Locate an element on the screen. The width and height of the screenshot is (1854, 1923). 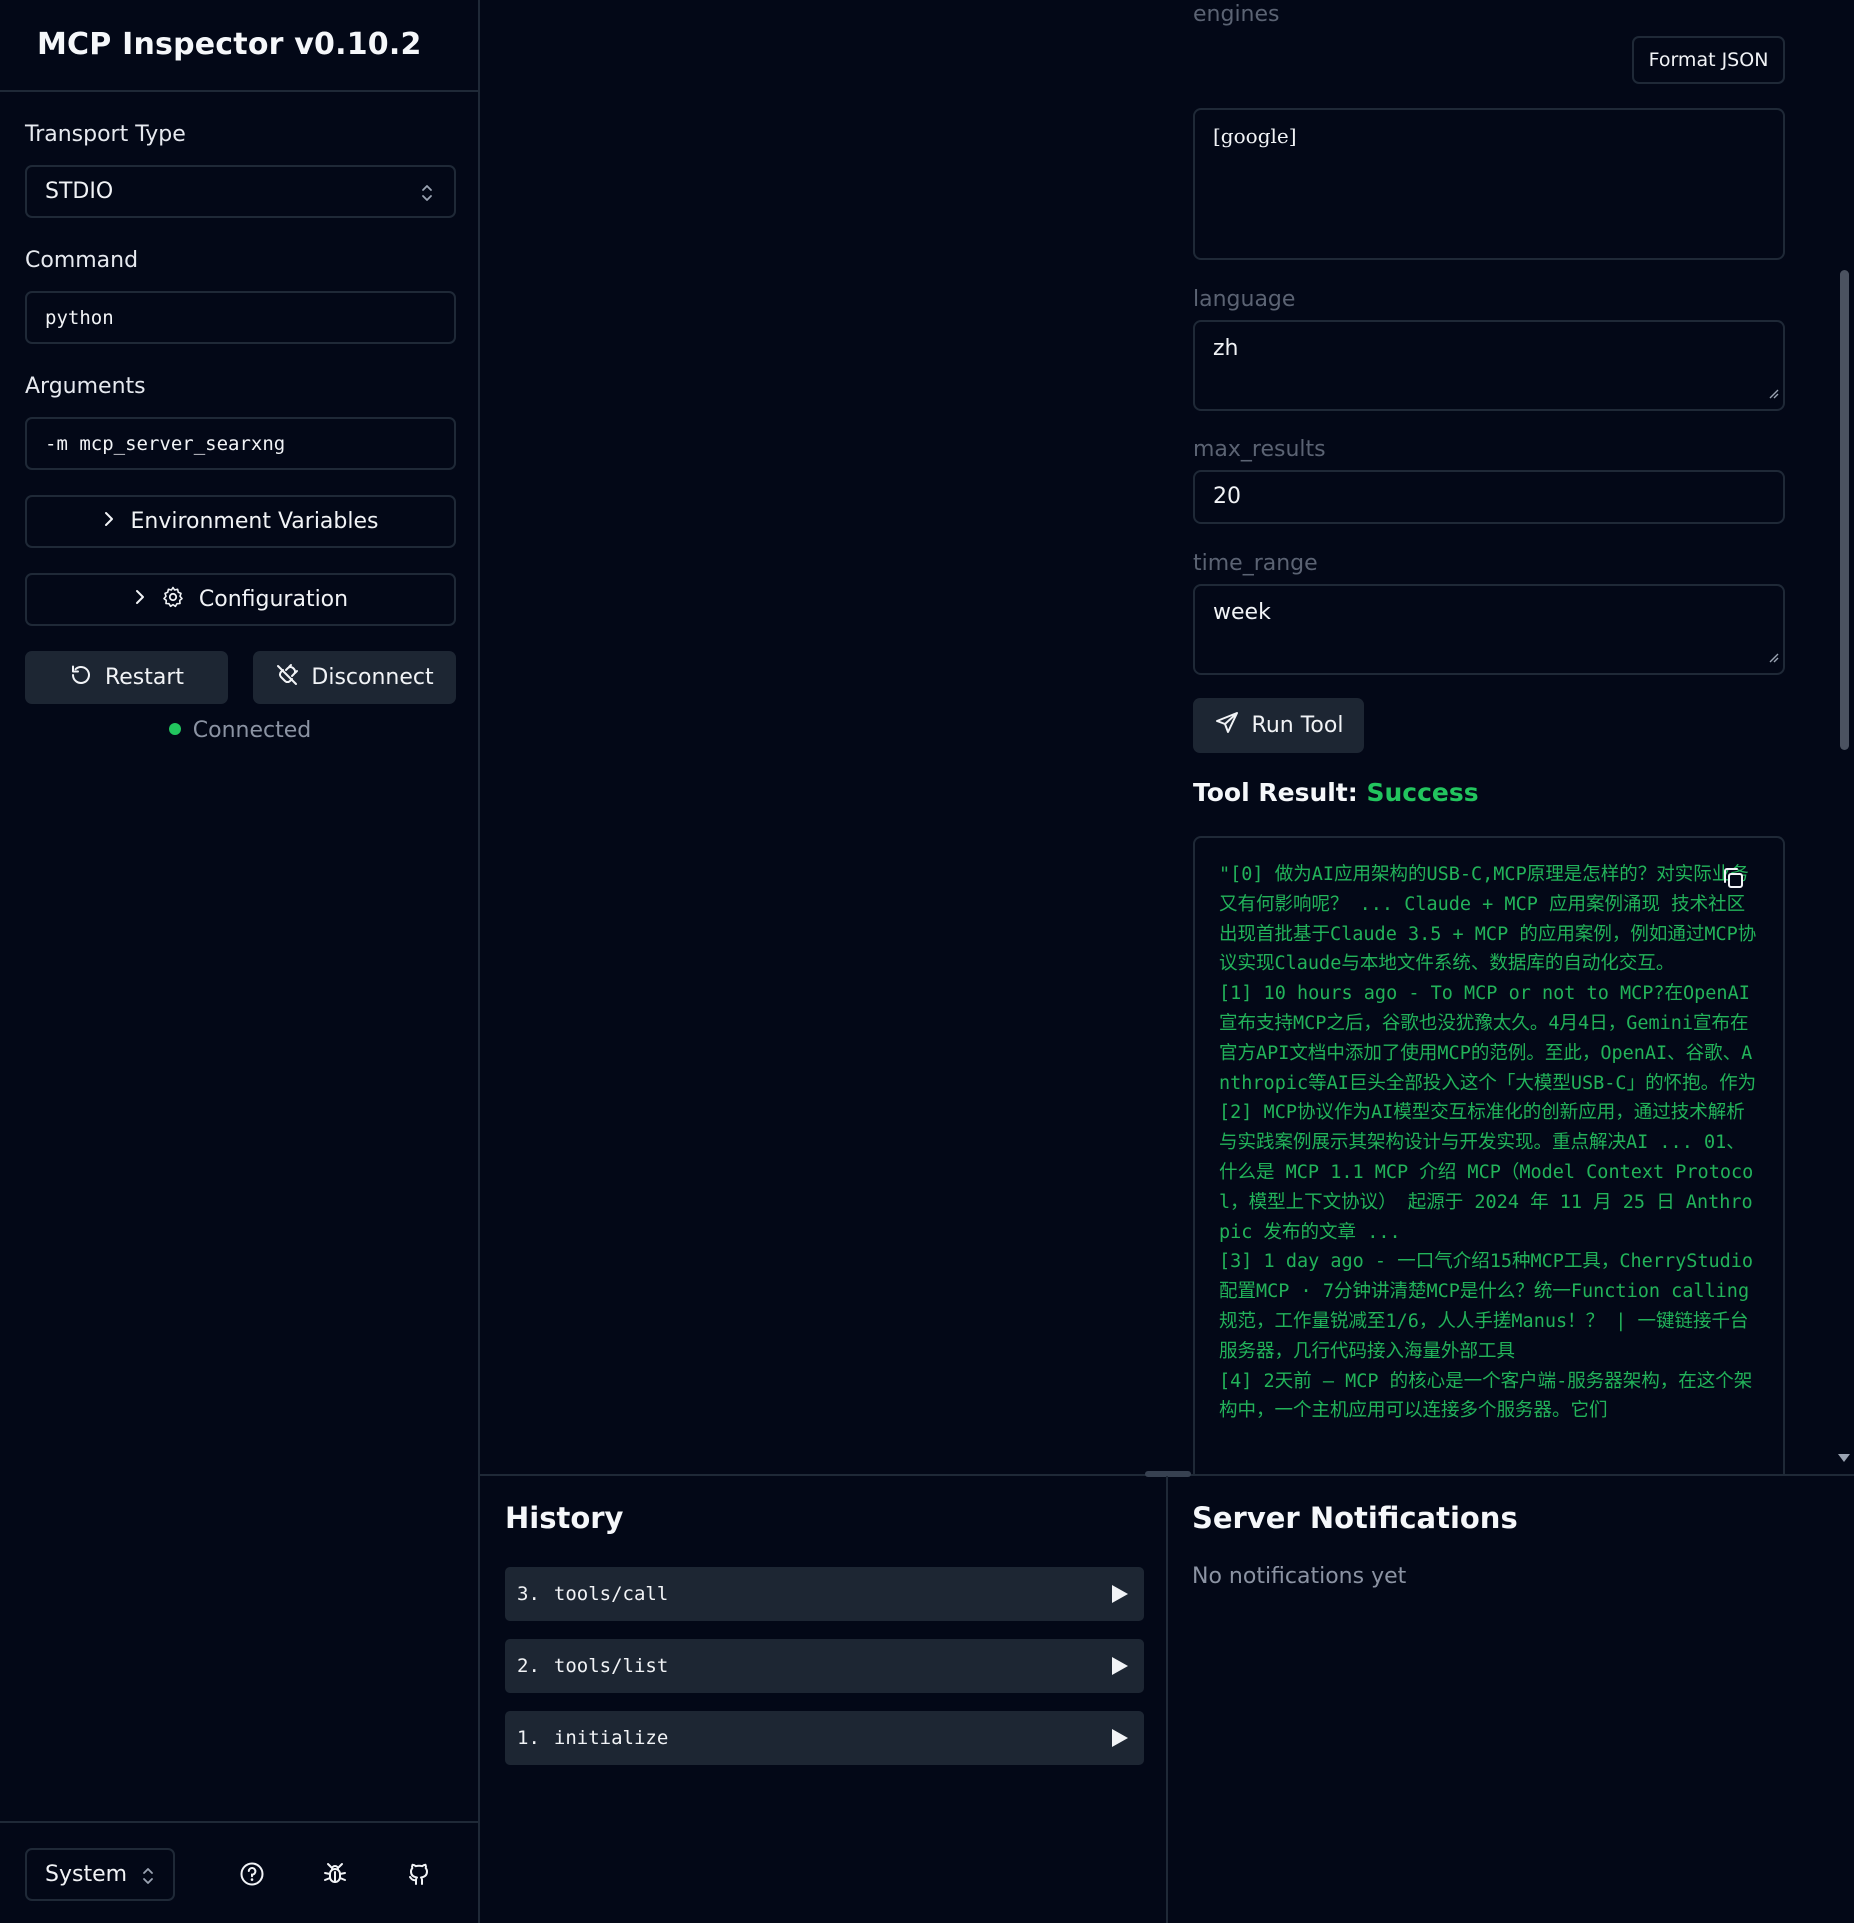
run-tool-label: Run Tool is located at coordinates (1297, 725).